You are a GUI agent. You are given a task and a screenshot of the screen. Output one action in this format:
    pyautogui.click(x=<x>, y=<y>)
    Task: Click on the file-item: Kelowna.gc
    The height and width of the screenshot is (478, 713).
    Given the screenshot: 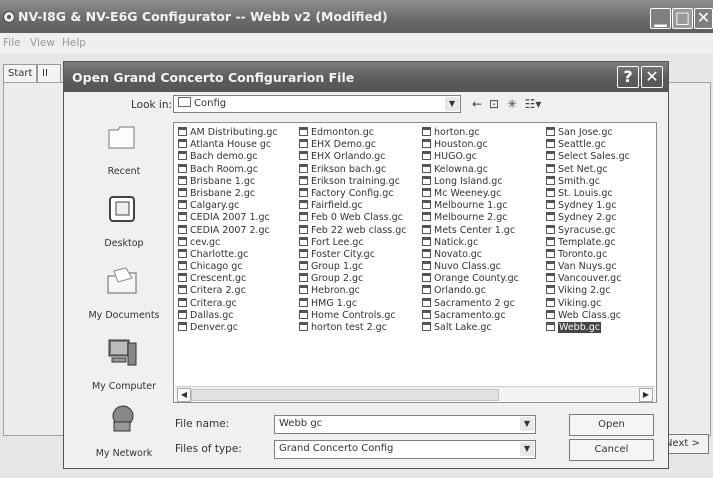 What is the action you would take?
    pyautogui.click(x=469, y=169)
    